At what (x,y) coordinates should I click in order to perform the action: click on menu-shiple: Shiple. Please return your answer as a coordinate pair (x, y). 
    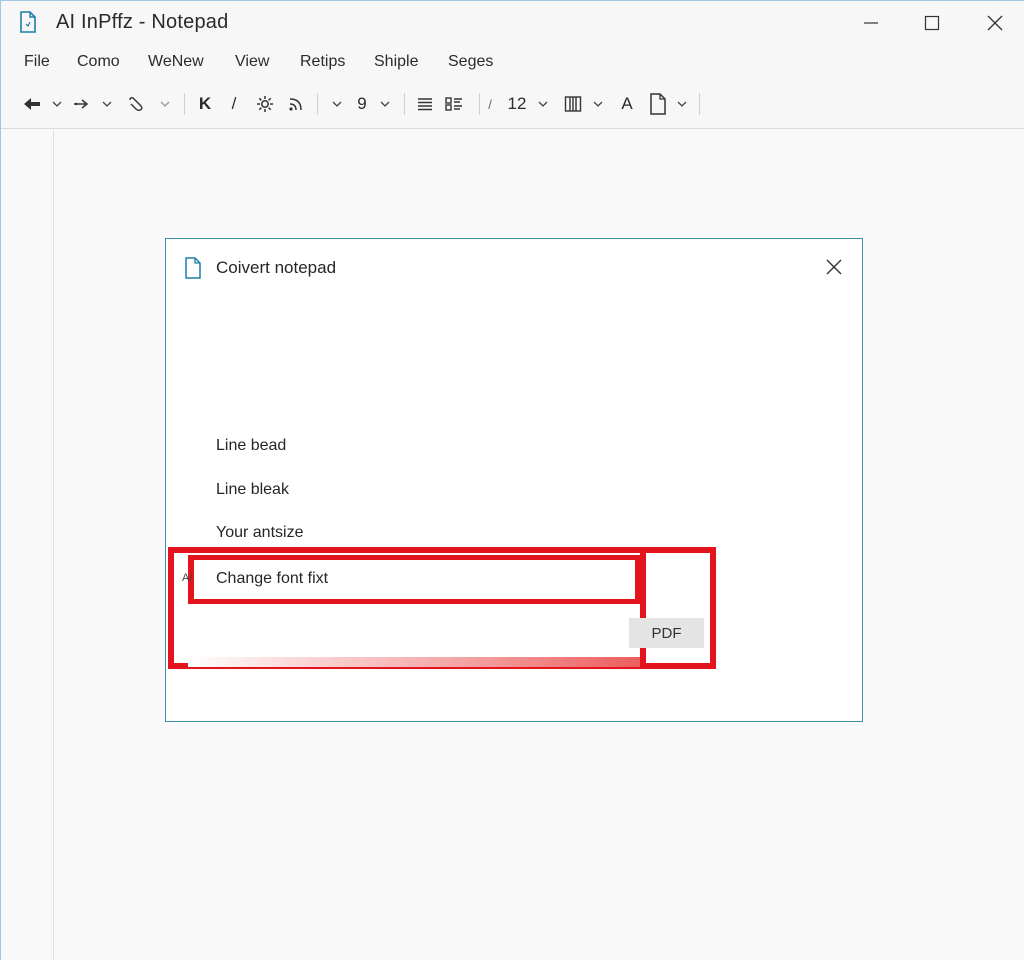
    Looking at the image, I should click on (396, 62).